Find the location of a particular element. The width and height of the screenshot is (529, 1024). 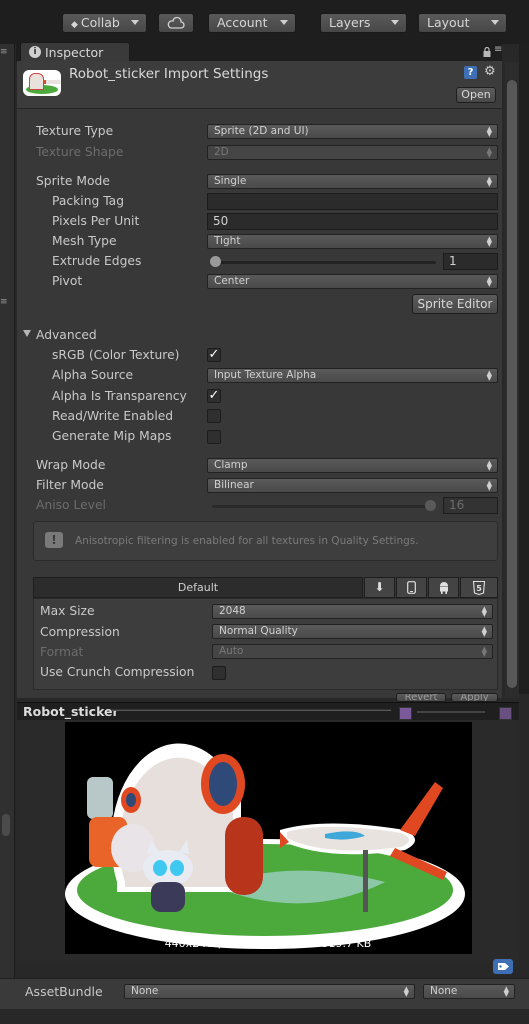

cloud-button is located at coordinates (176, 23).